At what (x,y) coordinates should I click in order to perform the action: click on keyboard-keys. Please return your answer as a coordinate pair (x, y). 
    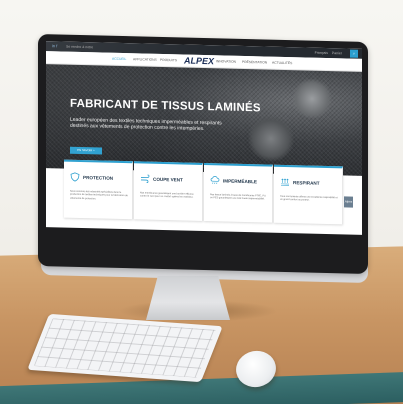
    Looking at the image, I should click on (125, 348).